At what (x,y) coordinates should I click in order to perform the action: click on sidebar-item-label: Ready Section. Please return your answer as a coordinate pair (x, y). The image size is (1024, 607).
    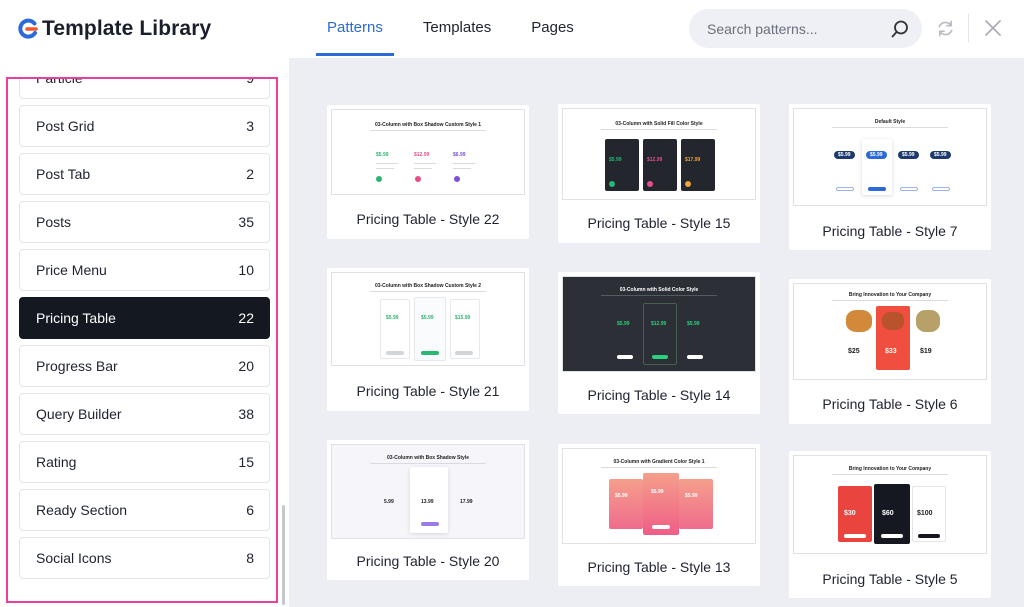
    Looking at the image, I should click on (82, 510).